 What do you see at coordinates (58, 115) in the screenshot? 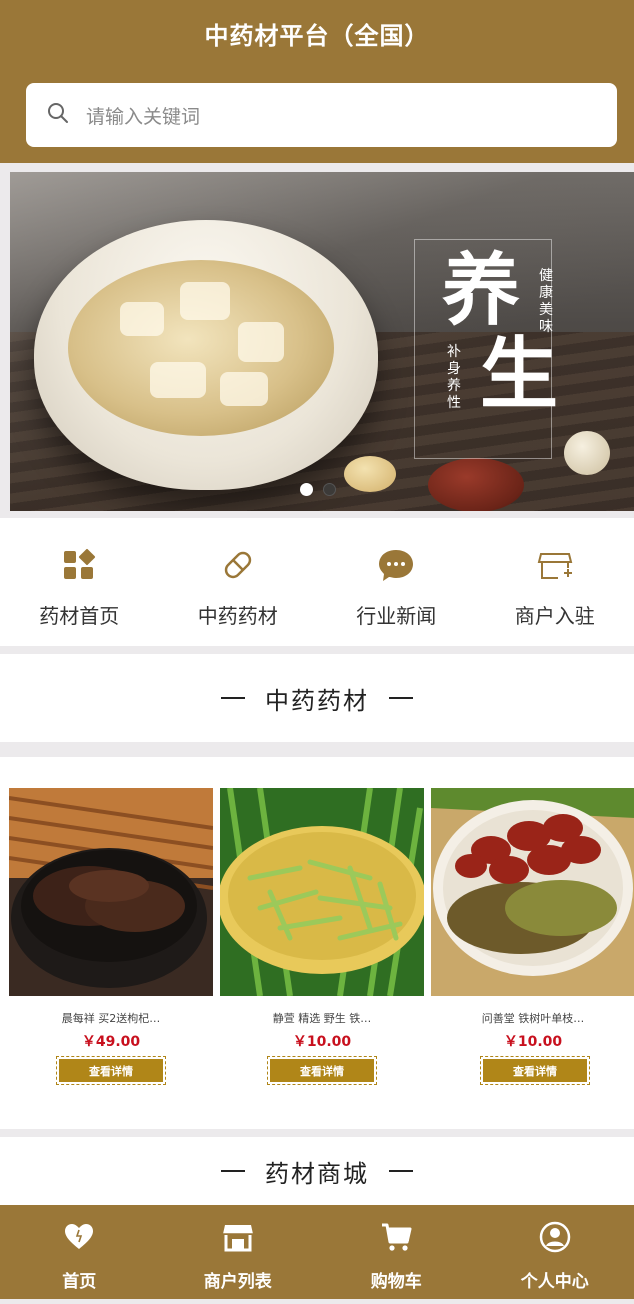
I see `search-icon` at bounding box center [58, 115].